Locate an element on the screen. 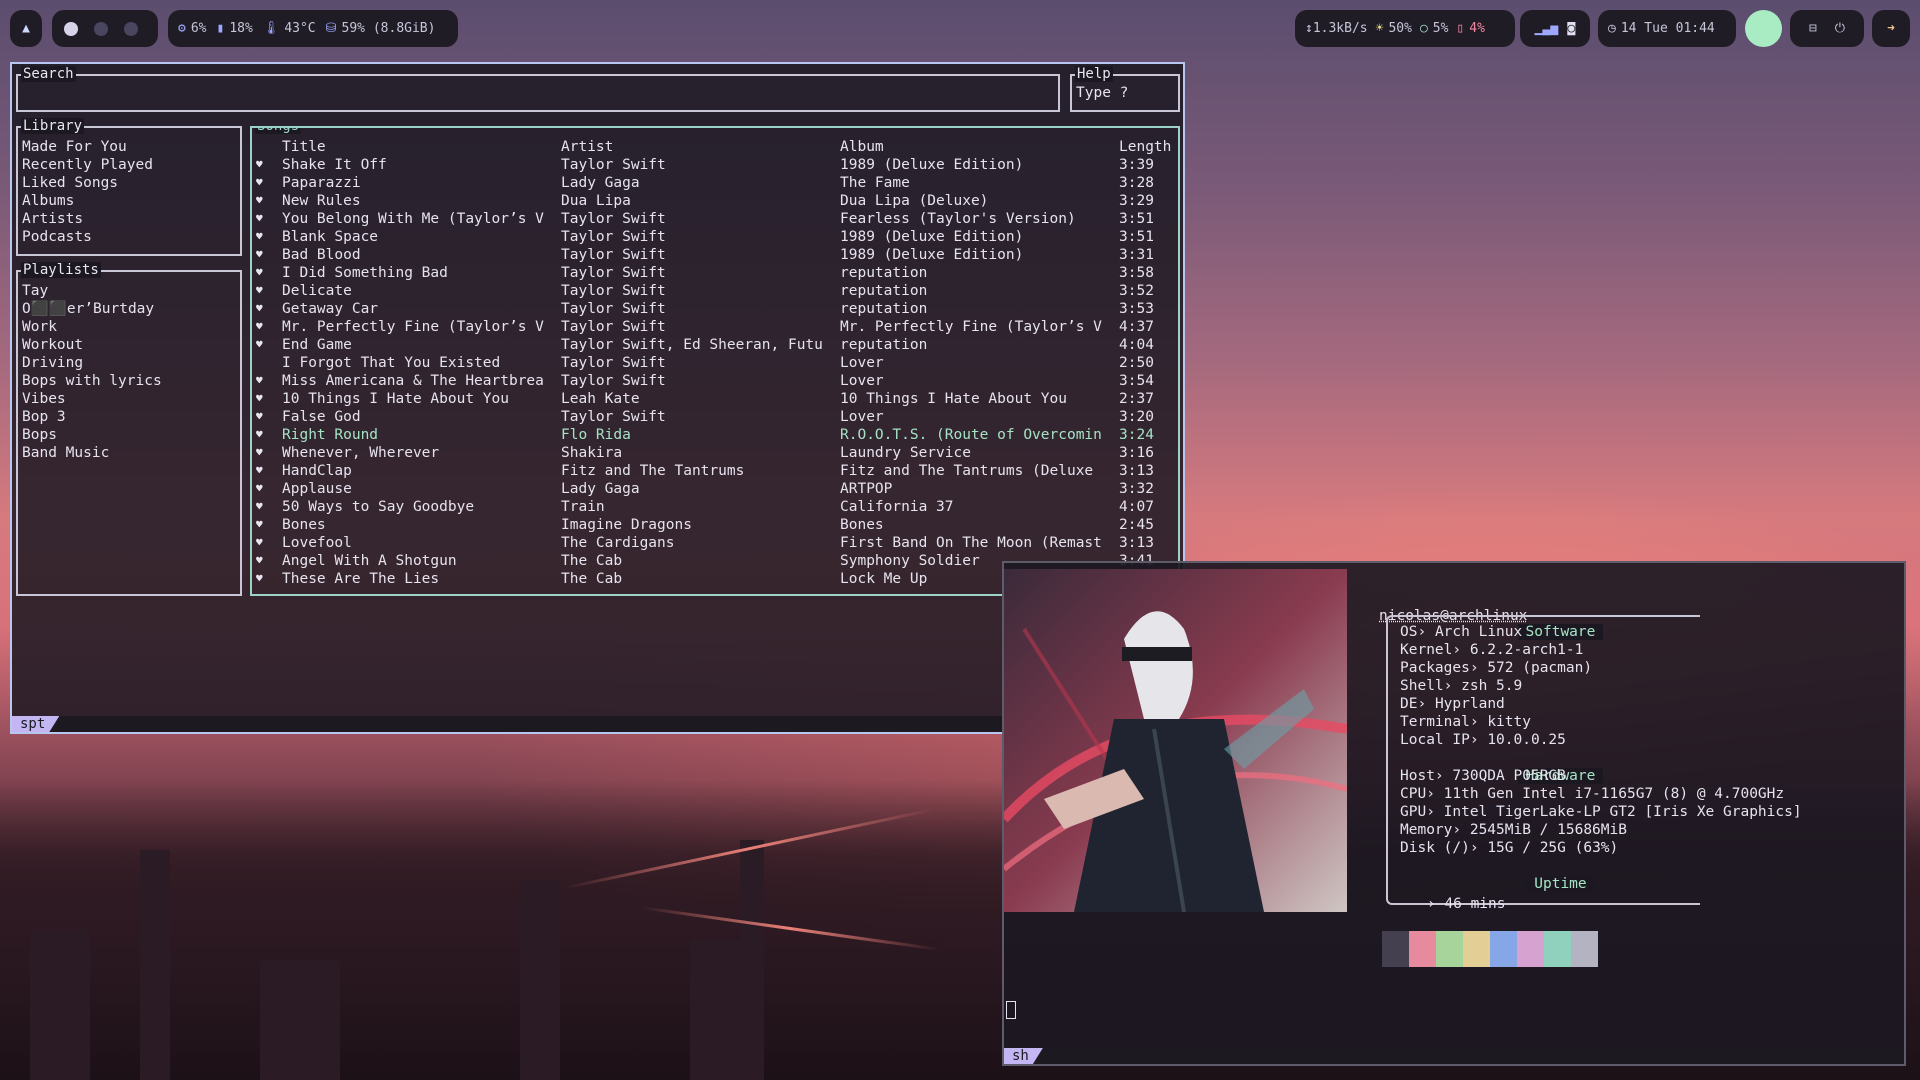  logout-button: ➜ is located at coordinates (1891, 28).